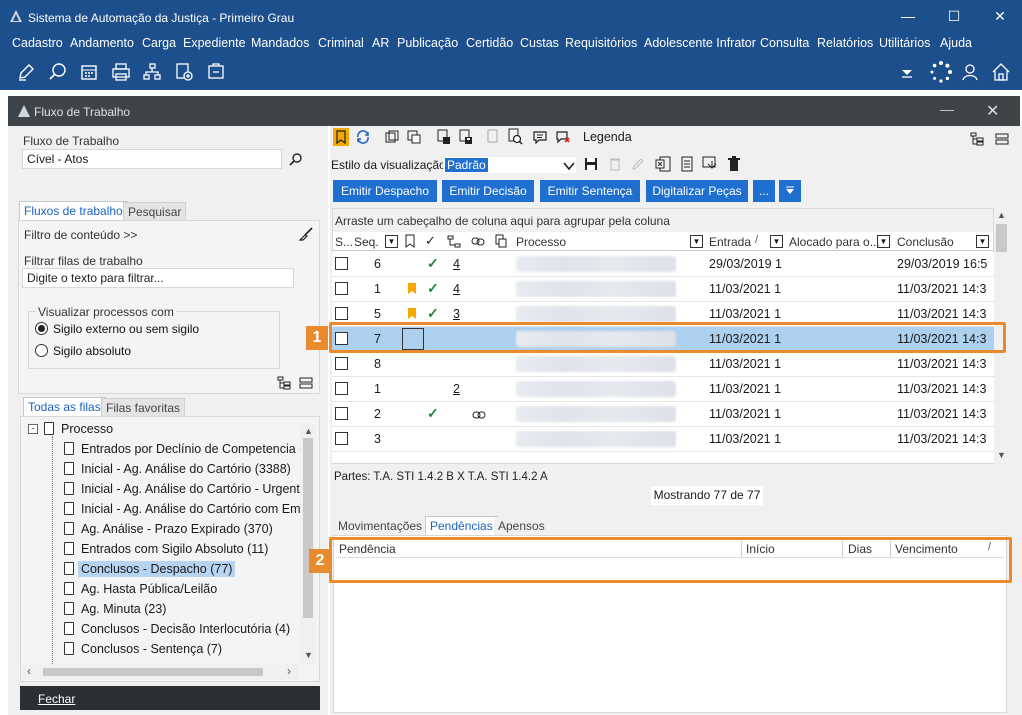  Describe the element at coordinates (607, 137) in the screenshot. I see `legenda-label: Legenda` at that location.